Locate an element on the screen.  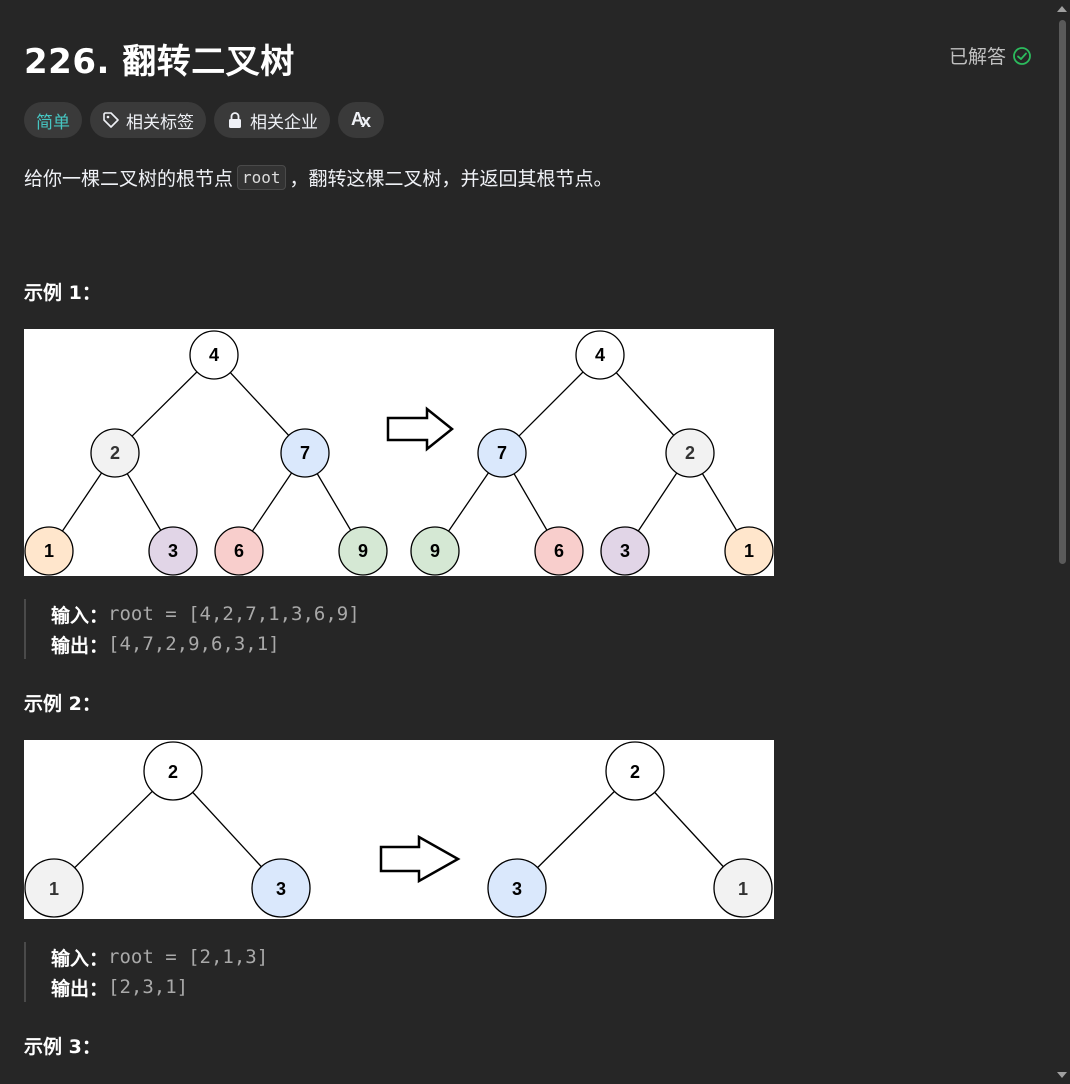
root-code: root is located at coordinates (261, 177).